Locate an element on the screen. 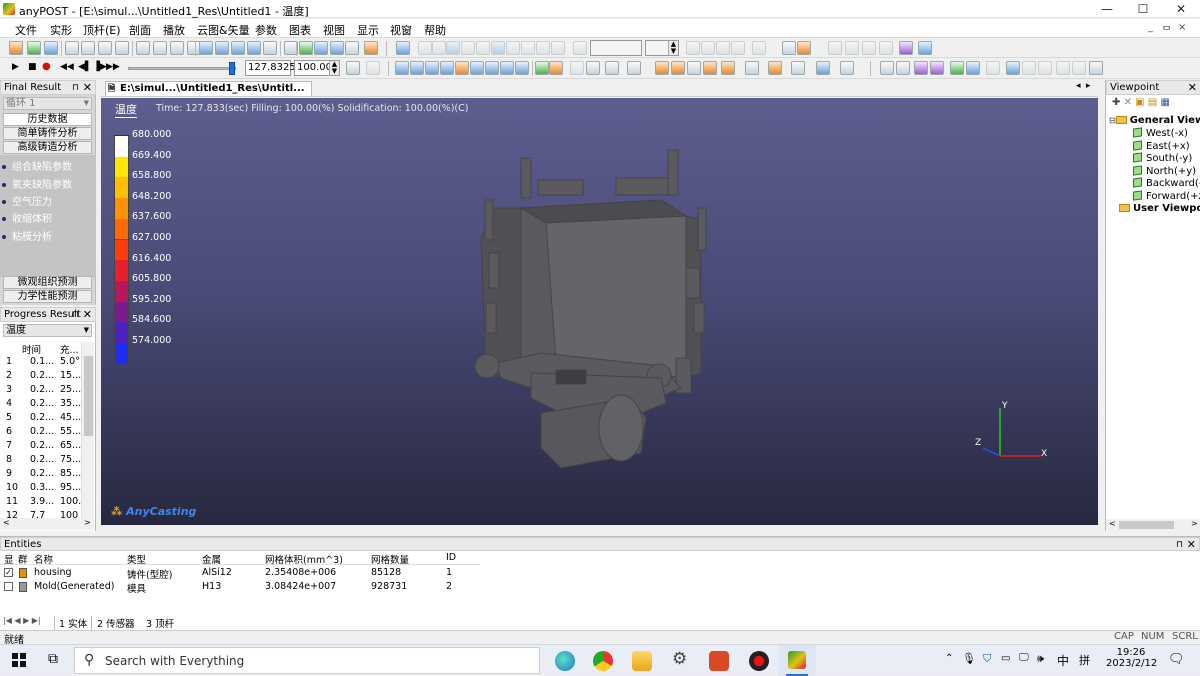 The width and height of the screenshot is (1200, 676). microstructure-prediction-button: 微观组织预测 is located at coordinates (47, 282).